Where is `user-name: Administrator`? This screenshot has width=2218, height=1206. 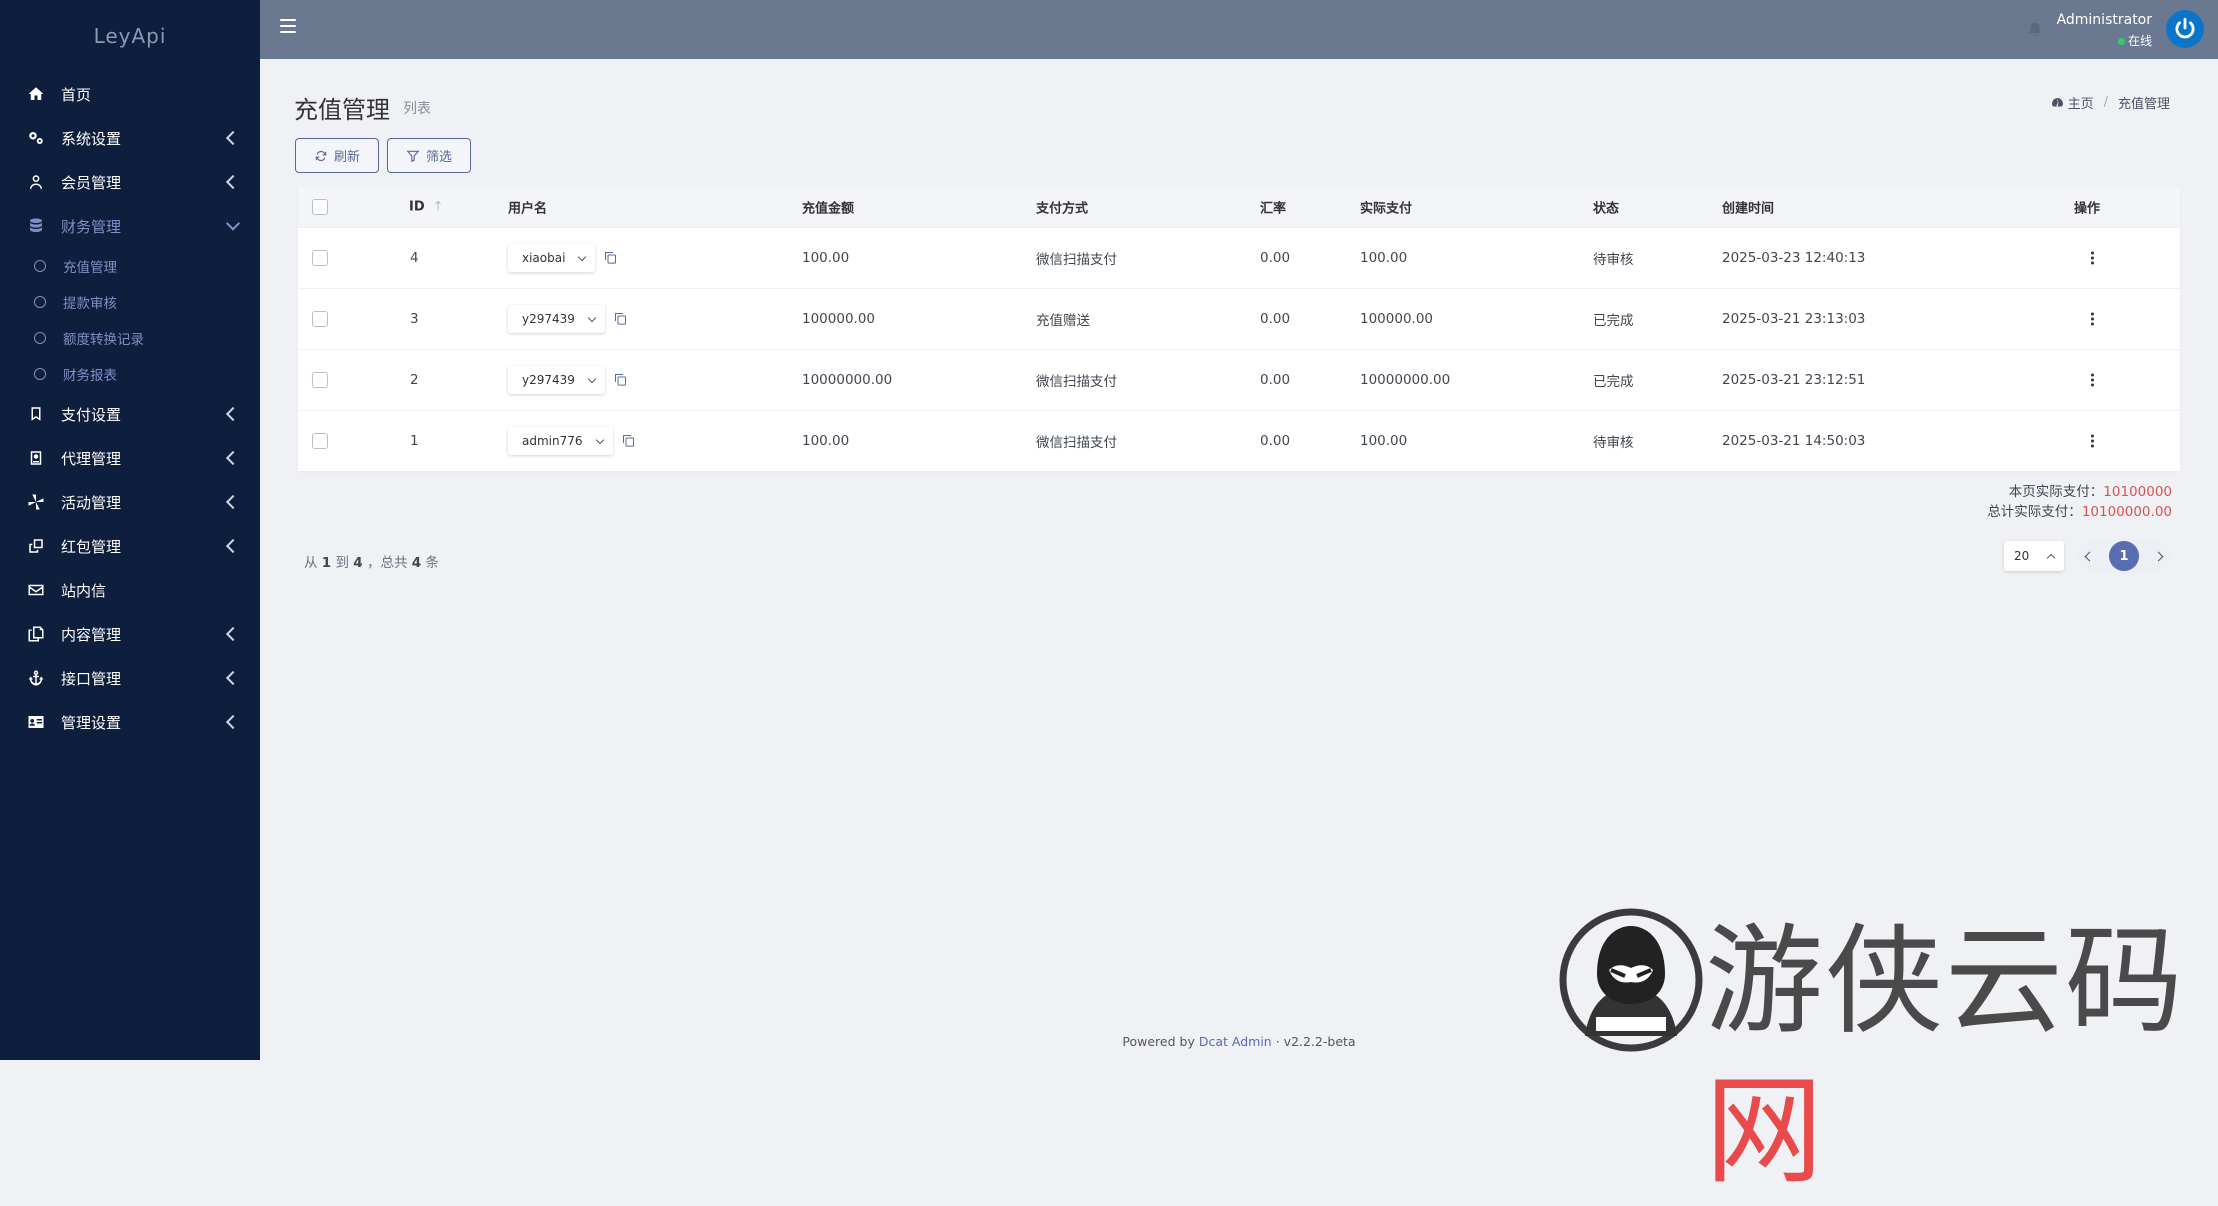 user-name: Administrator is located at coordinates (2104, 20).